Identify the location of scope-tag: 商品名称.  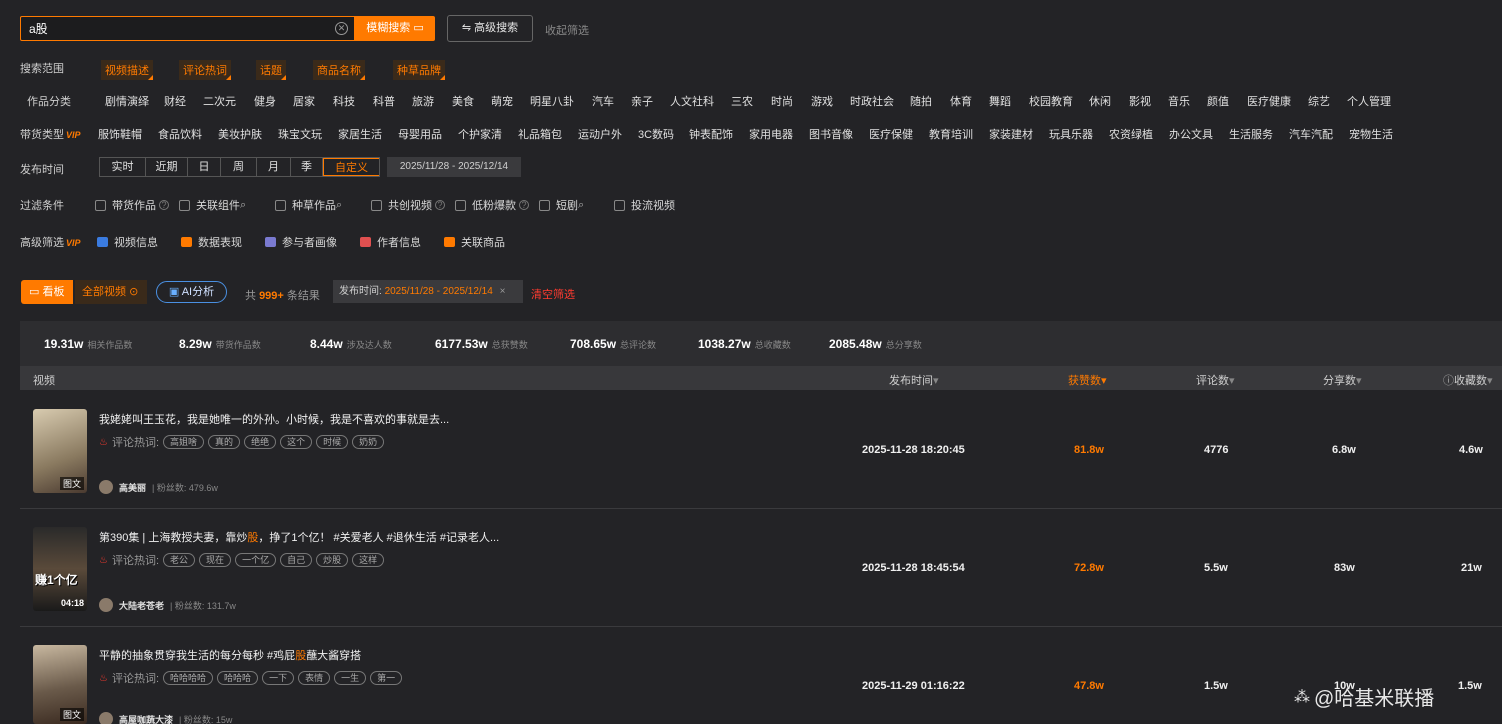
(339, 70).